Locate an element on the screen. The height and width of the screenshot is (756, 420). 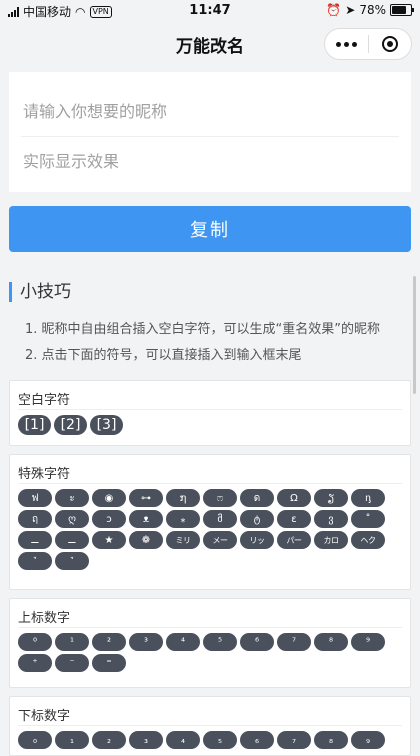
nickname-input is located at coordinates (210, 111).